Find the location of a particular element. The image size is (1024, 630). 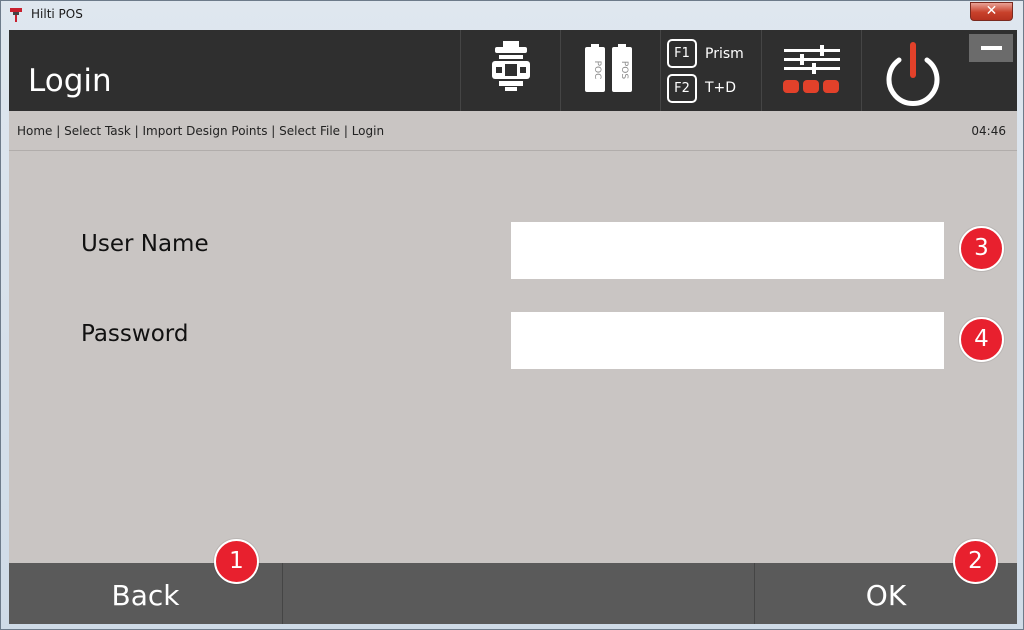

window-title: Hilti POS is located at coordinates (57, 14).